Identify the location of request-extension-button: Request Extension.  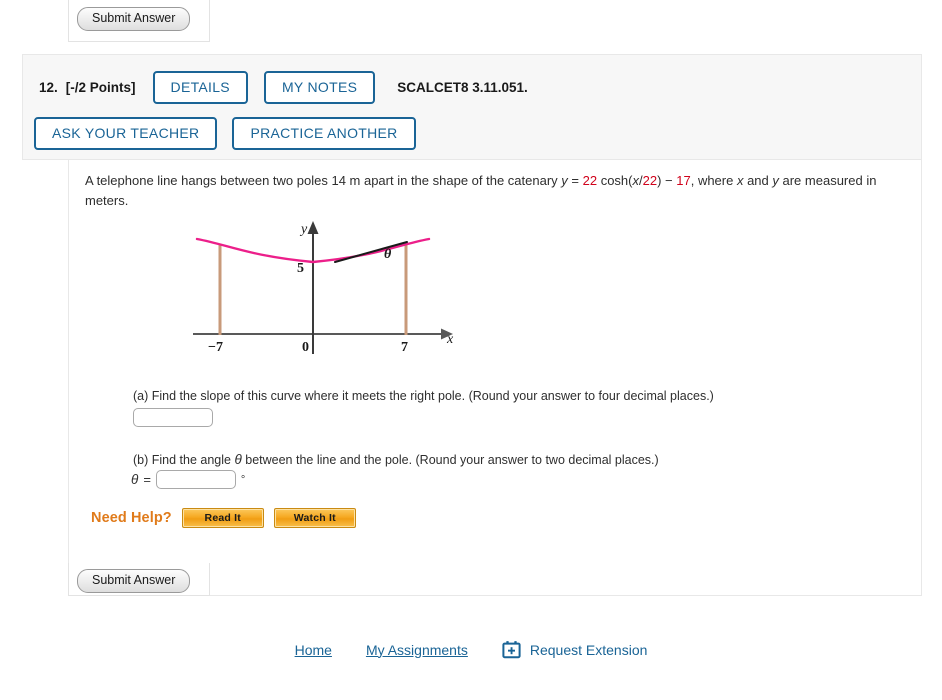
(575, 649).